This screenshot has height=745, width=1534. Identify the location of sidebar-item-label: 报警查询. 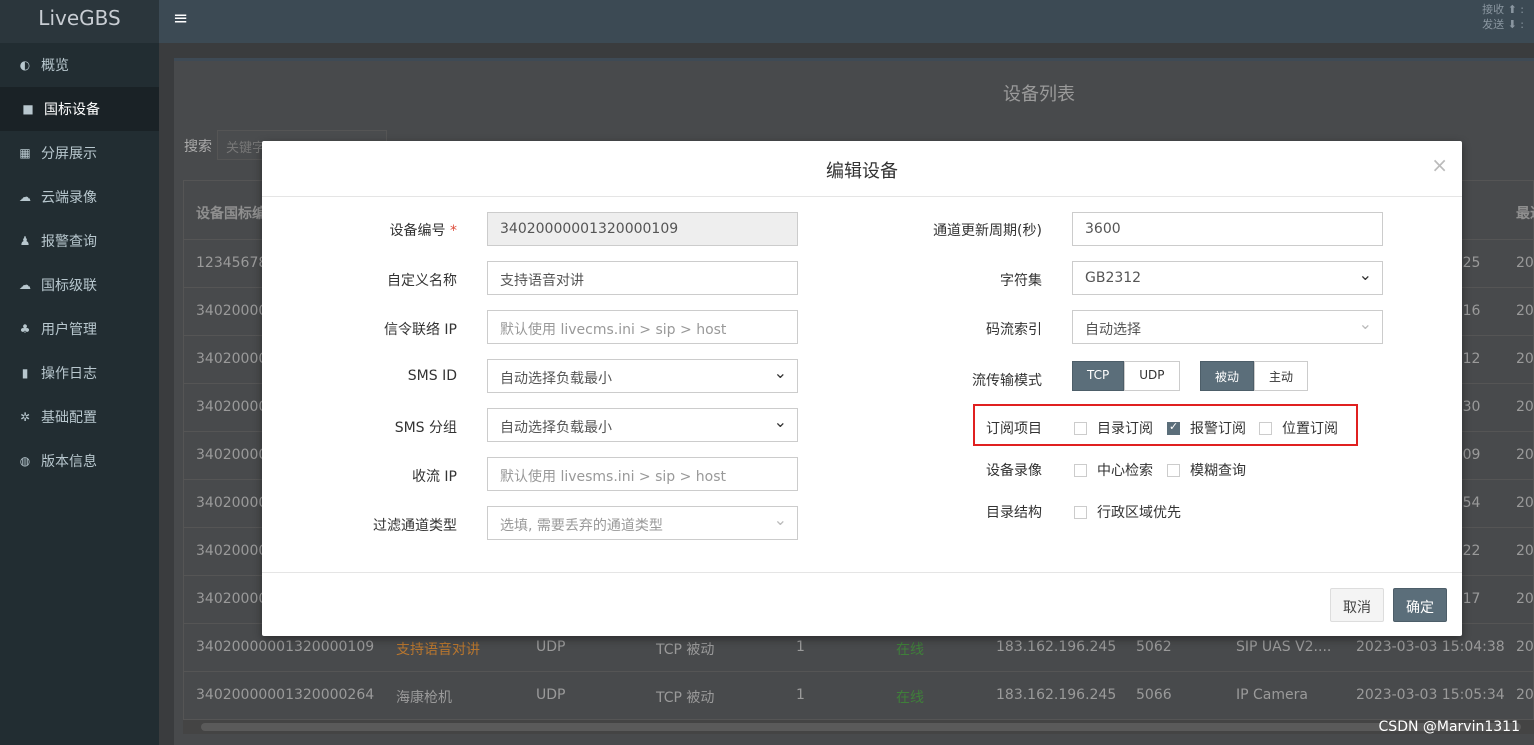
(69, 242).